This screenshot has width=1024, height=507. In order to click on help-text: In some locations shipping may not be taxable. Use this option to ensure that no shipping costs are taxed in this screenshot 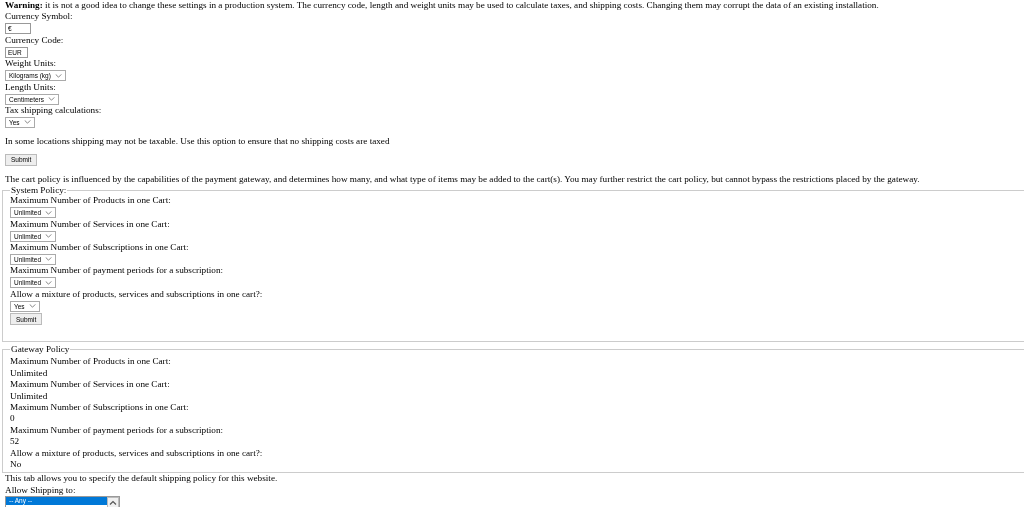, I will do `click(198, 142)`.